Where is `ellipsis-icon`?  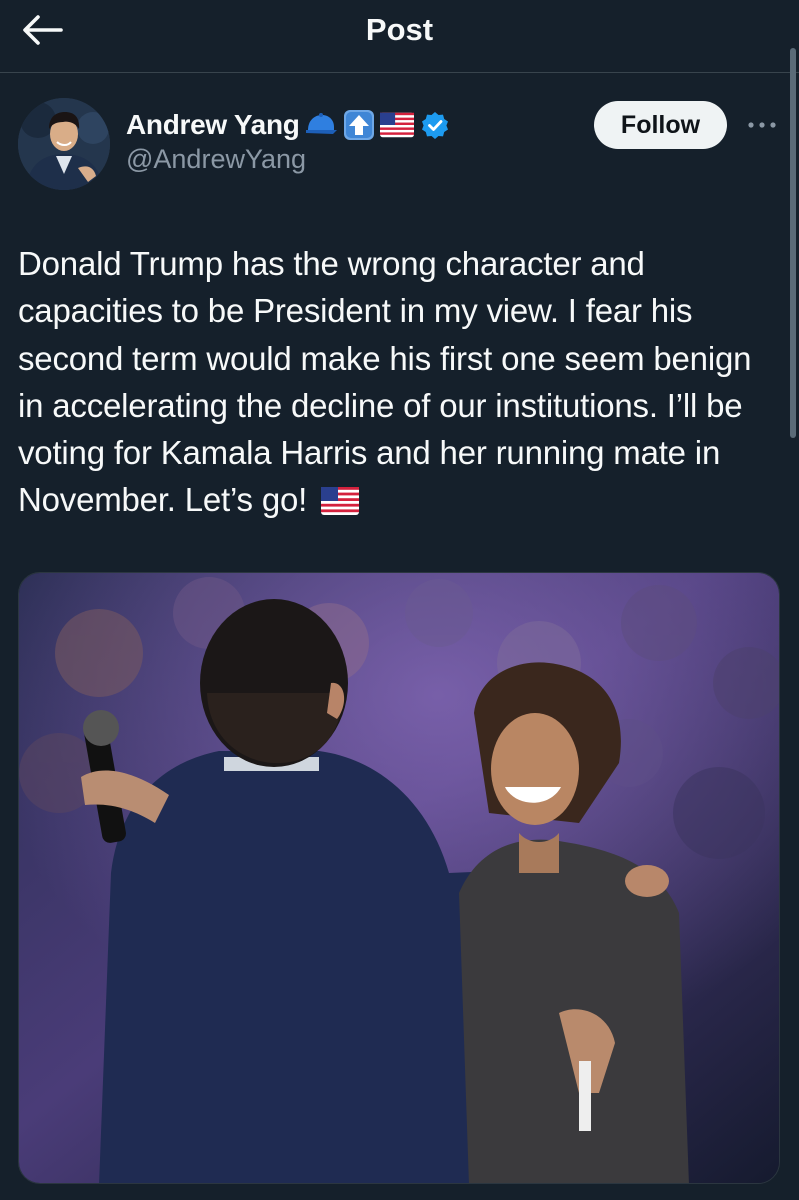 ellipsis-icon is located at coordinates (762, 125).